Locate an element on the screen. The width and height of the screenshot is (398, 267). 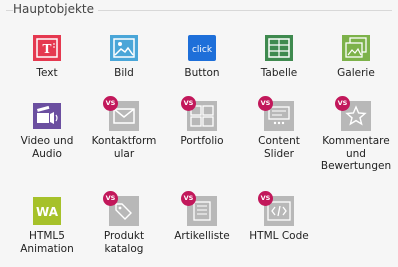
content-slider-icon: VS is located at coordinates (276, 113).